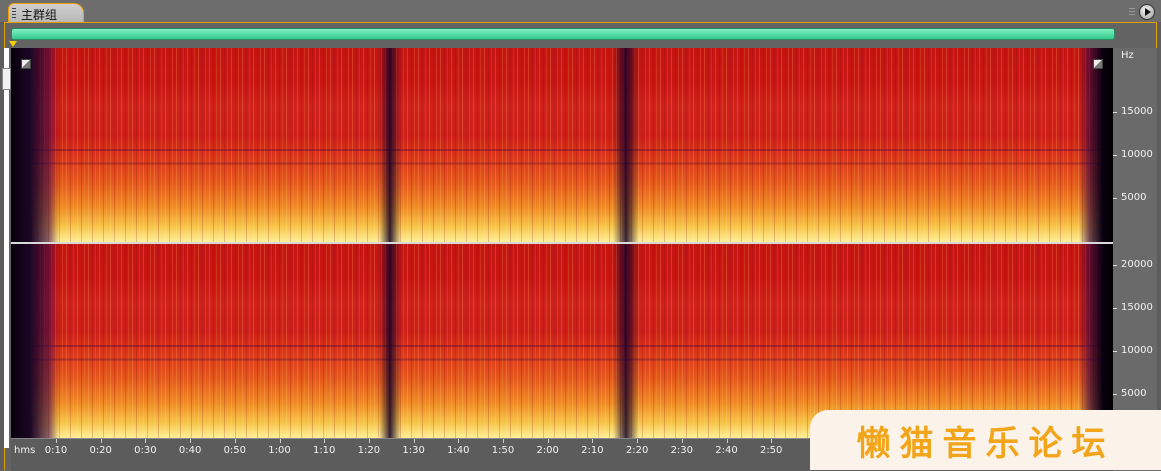  I want to click on time-label: 2:20, so click(637, 450).